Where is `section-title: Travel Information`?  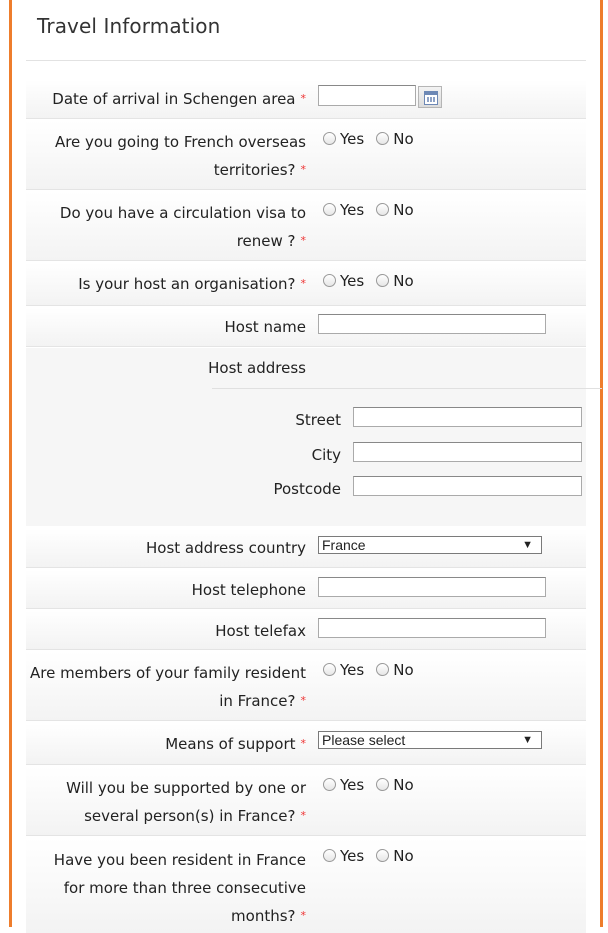 section-title: Travel Information is located at coordinates (129, 26).